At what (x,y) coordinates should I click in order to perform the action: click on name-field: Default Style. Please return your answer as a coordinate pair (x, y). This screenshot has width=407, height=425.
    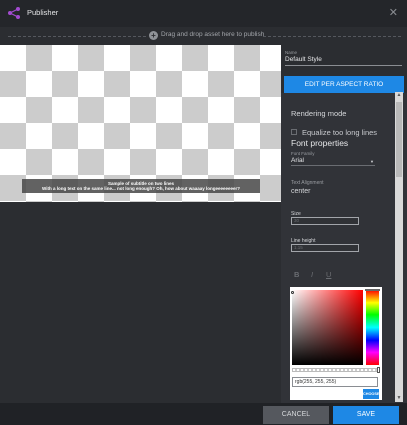
    Looking at the image, I should click on (303, 59).